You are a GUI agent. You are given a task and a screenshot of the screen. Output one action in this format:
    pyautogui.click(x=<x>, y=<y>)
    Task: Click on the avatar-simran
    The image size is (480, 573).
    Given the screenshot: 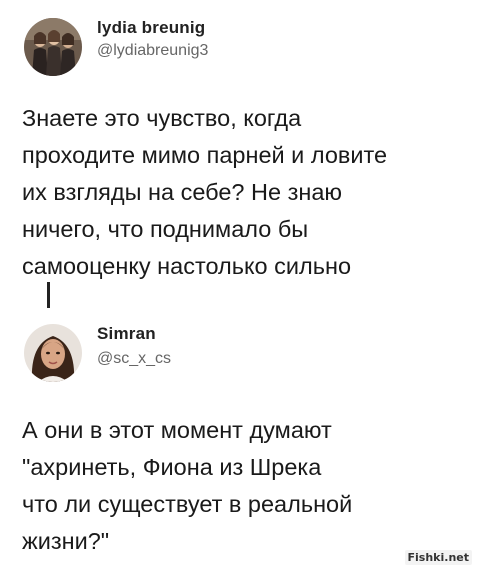 What is the action you would take?
    pyautogui.click(x=53, y=353)
    